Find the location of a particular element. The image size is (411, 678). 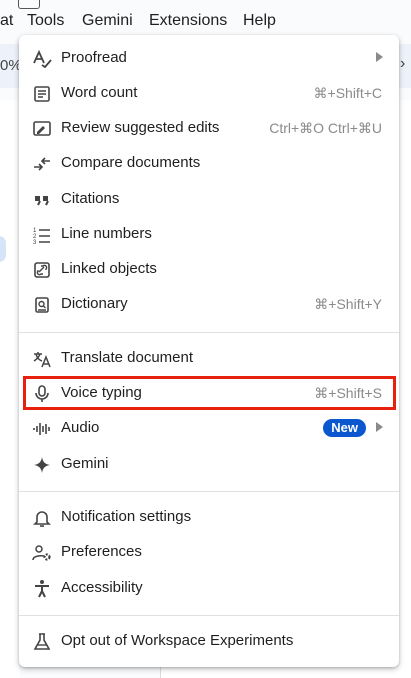

menu-item-opt-out-experiments: Opt out of Workspace Experiments is located at coordinates (209, 641).